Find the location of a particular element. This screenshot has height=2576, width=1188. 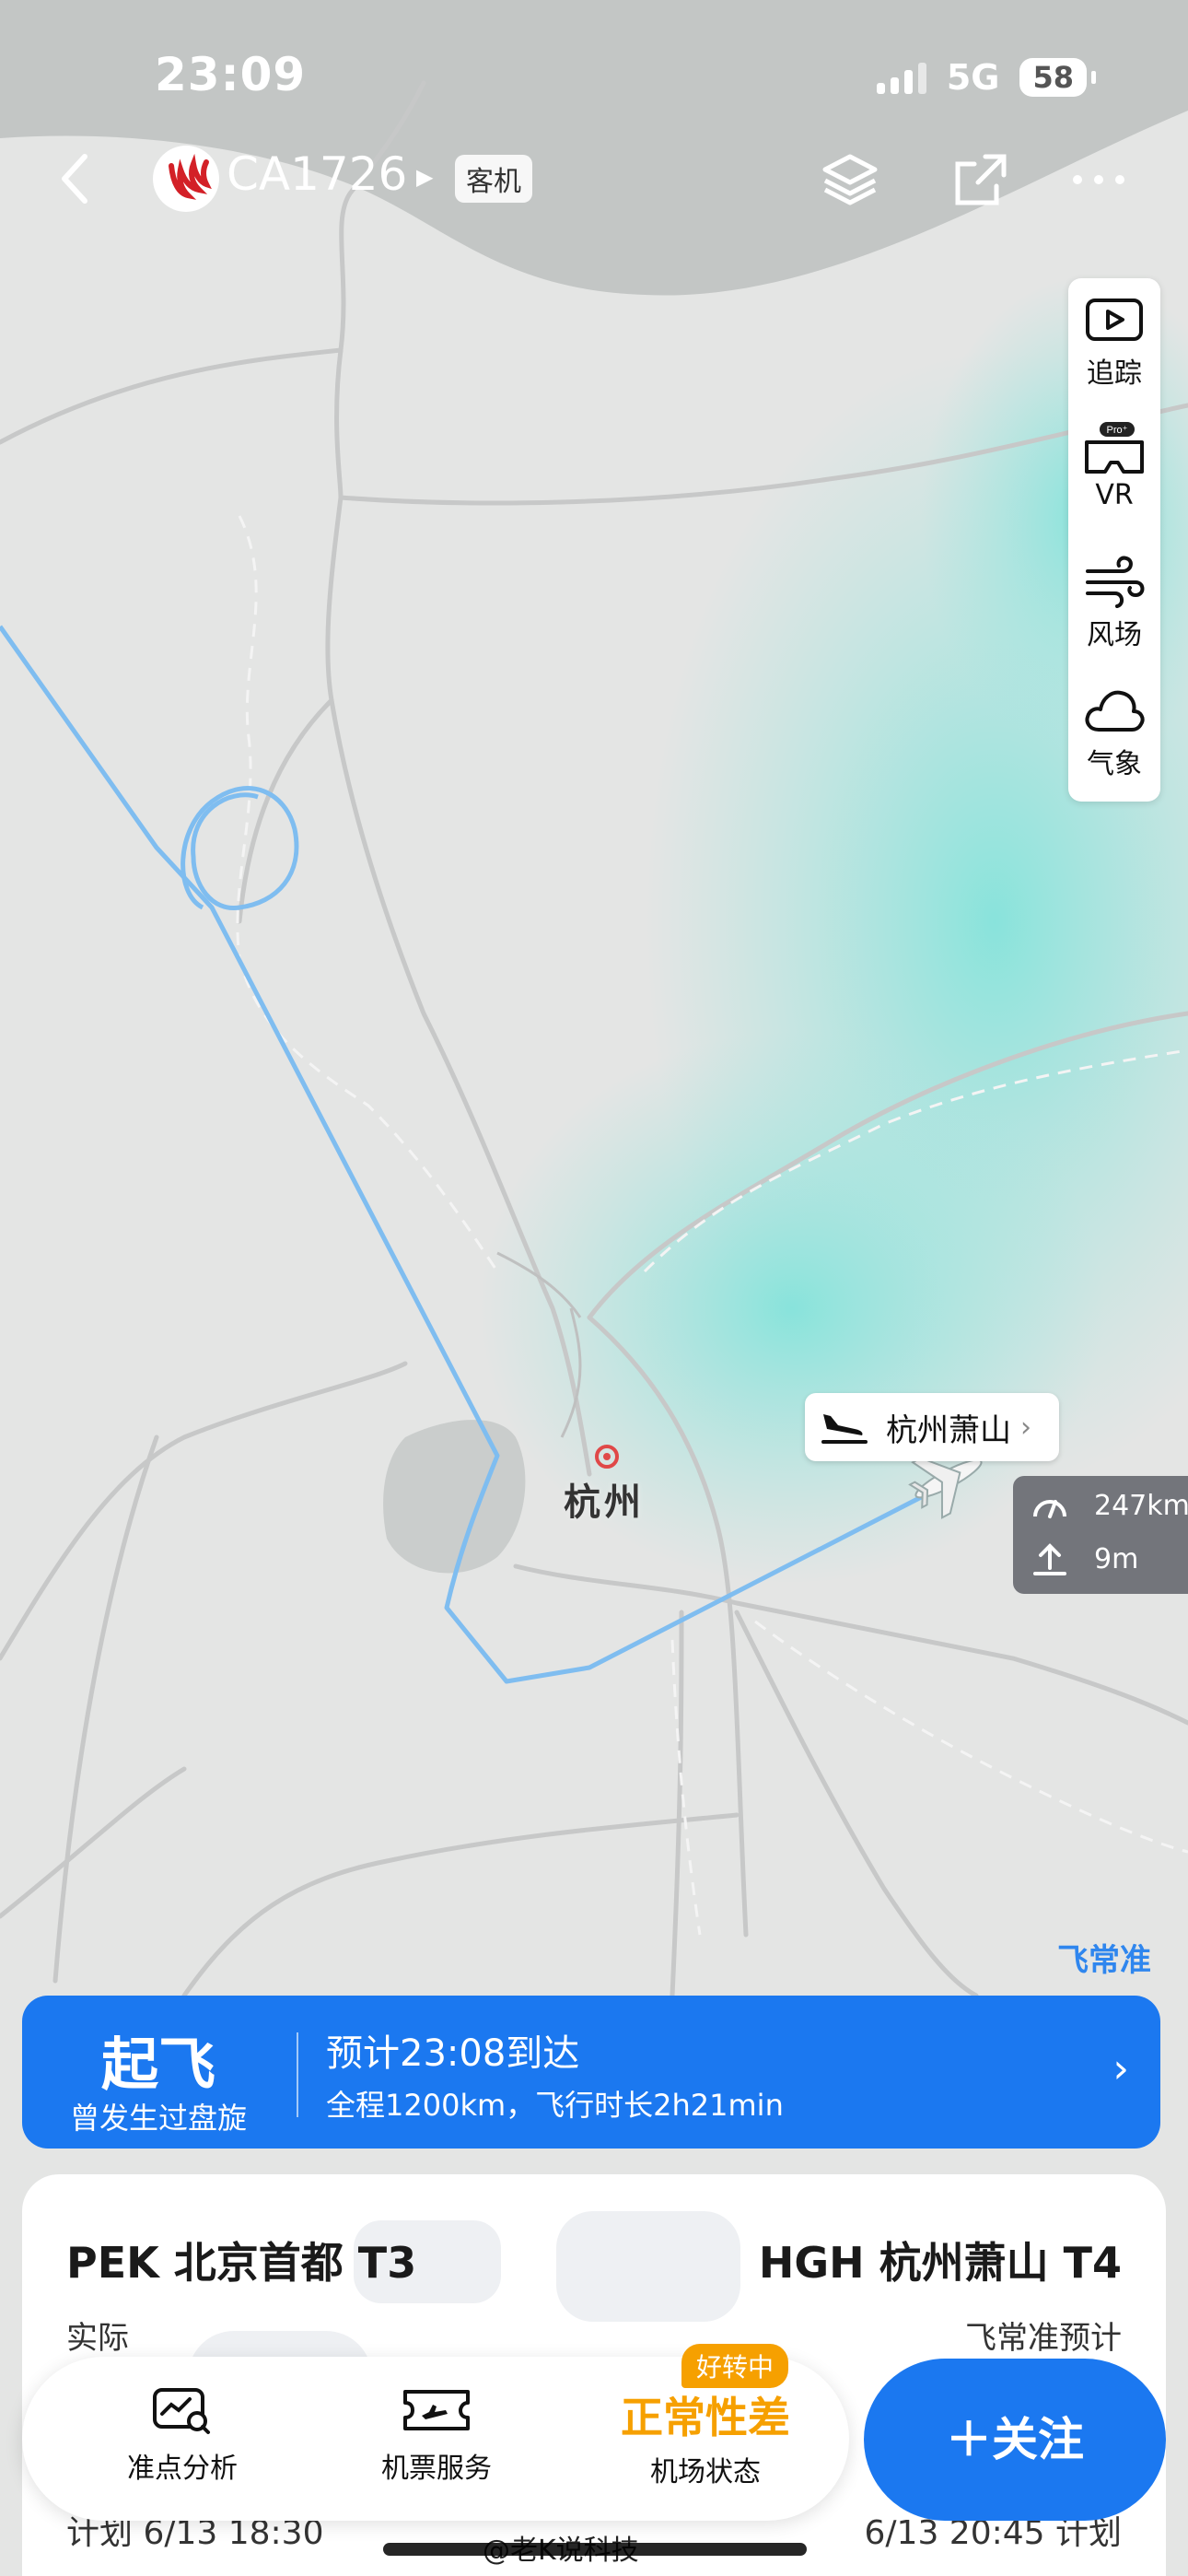

aircraft-type-badge: 客机 is located at coordinates (493, 179).